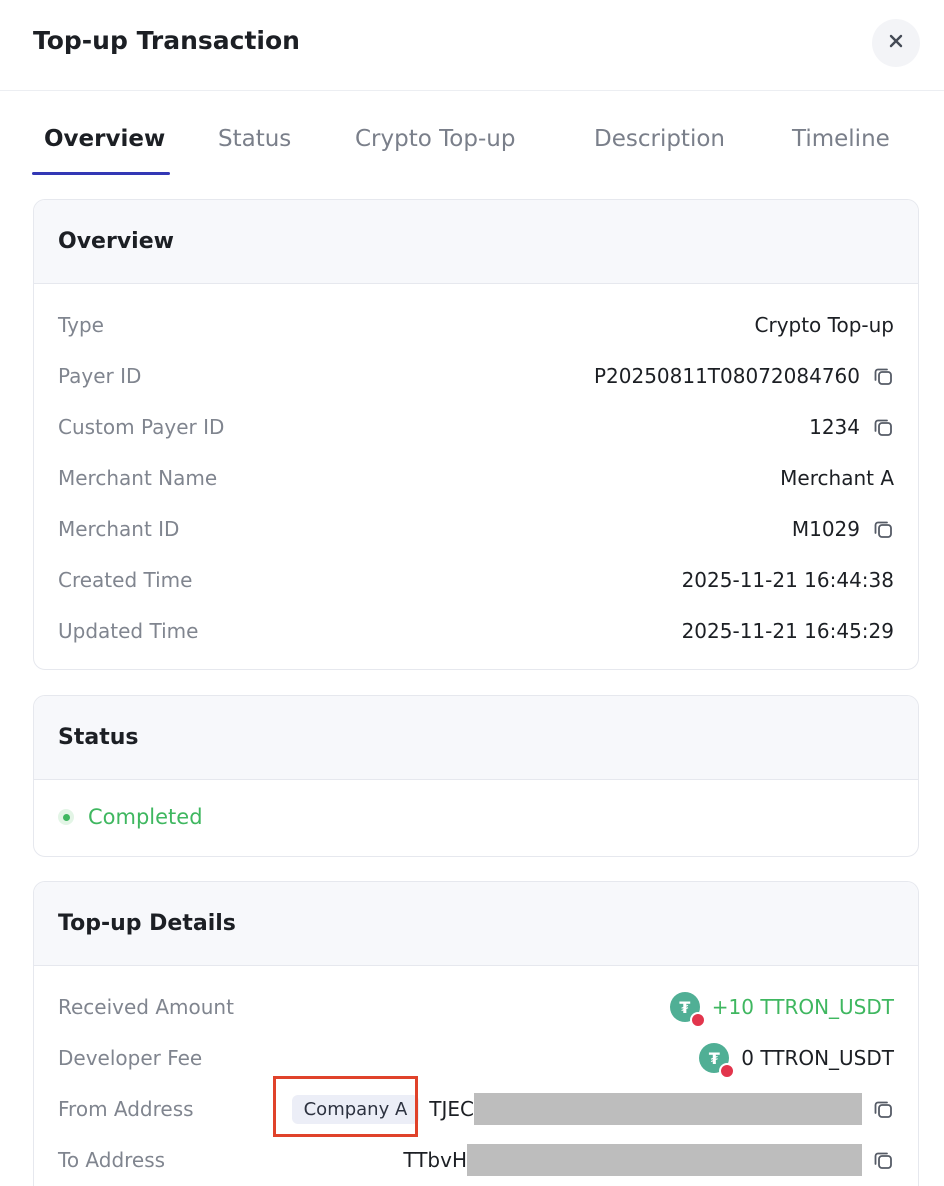 The image size is (944, 1186). Describe the element at coordinates (802, 1007) in the screenshot. I see `received-amount-value: +10 TTRON_USDT` at that location.